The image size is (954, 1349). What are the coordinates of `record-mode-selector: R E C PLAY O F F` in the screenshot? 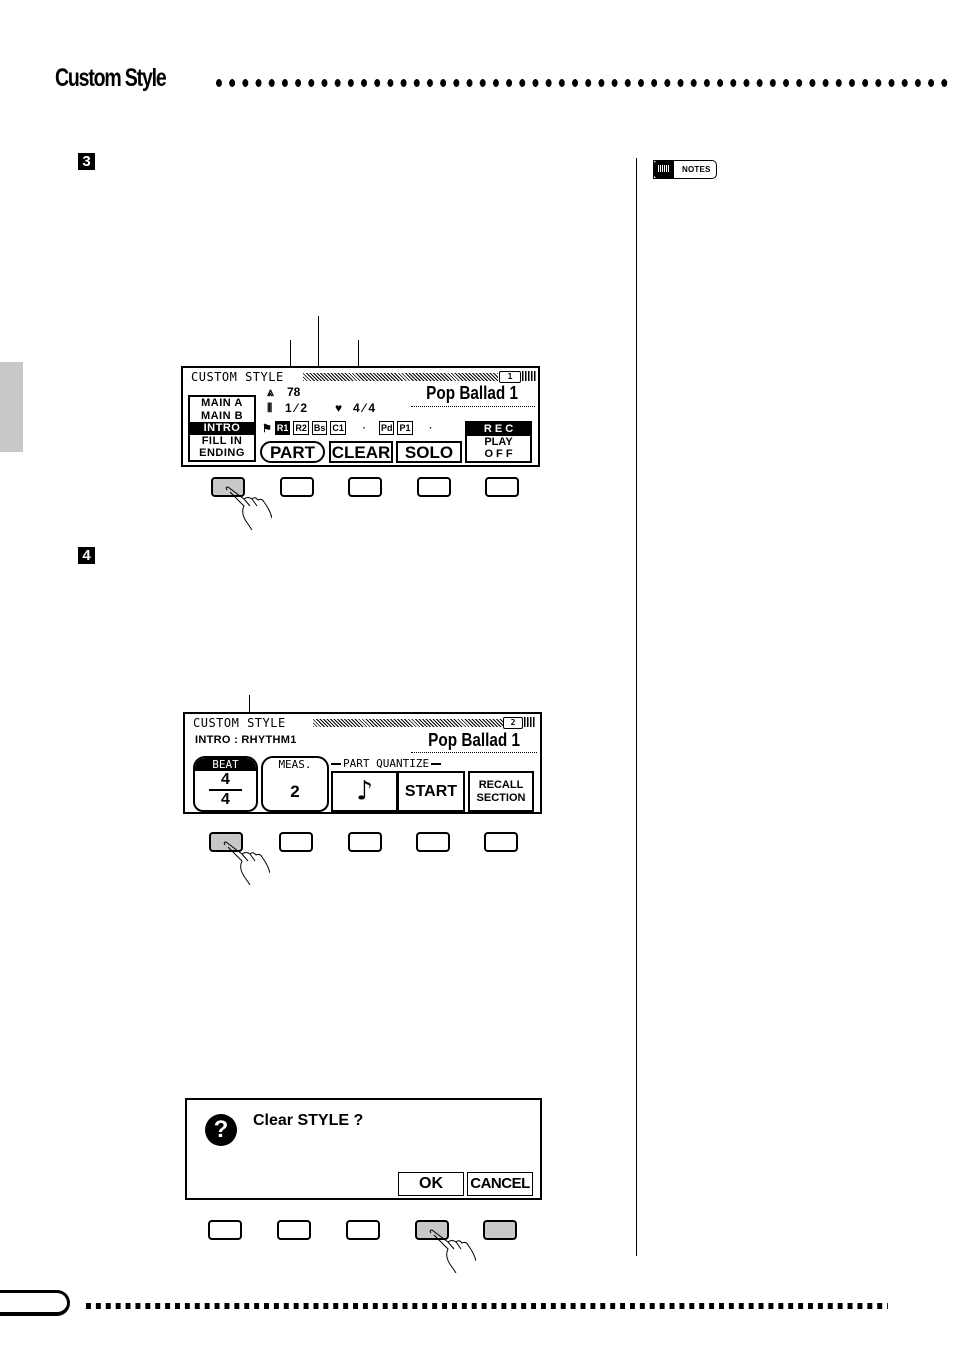 It's located at (498, 442).